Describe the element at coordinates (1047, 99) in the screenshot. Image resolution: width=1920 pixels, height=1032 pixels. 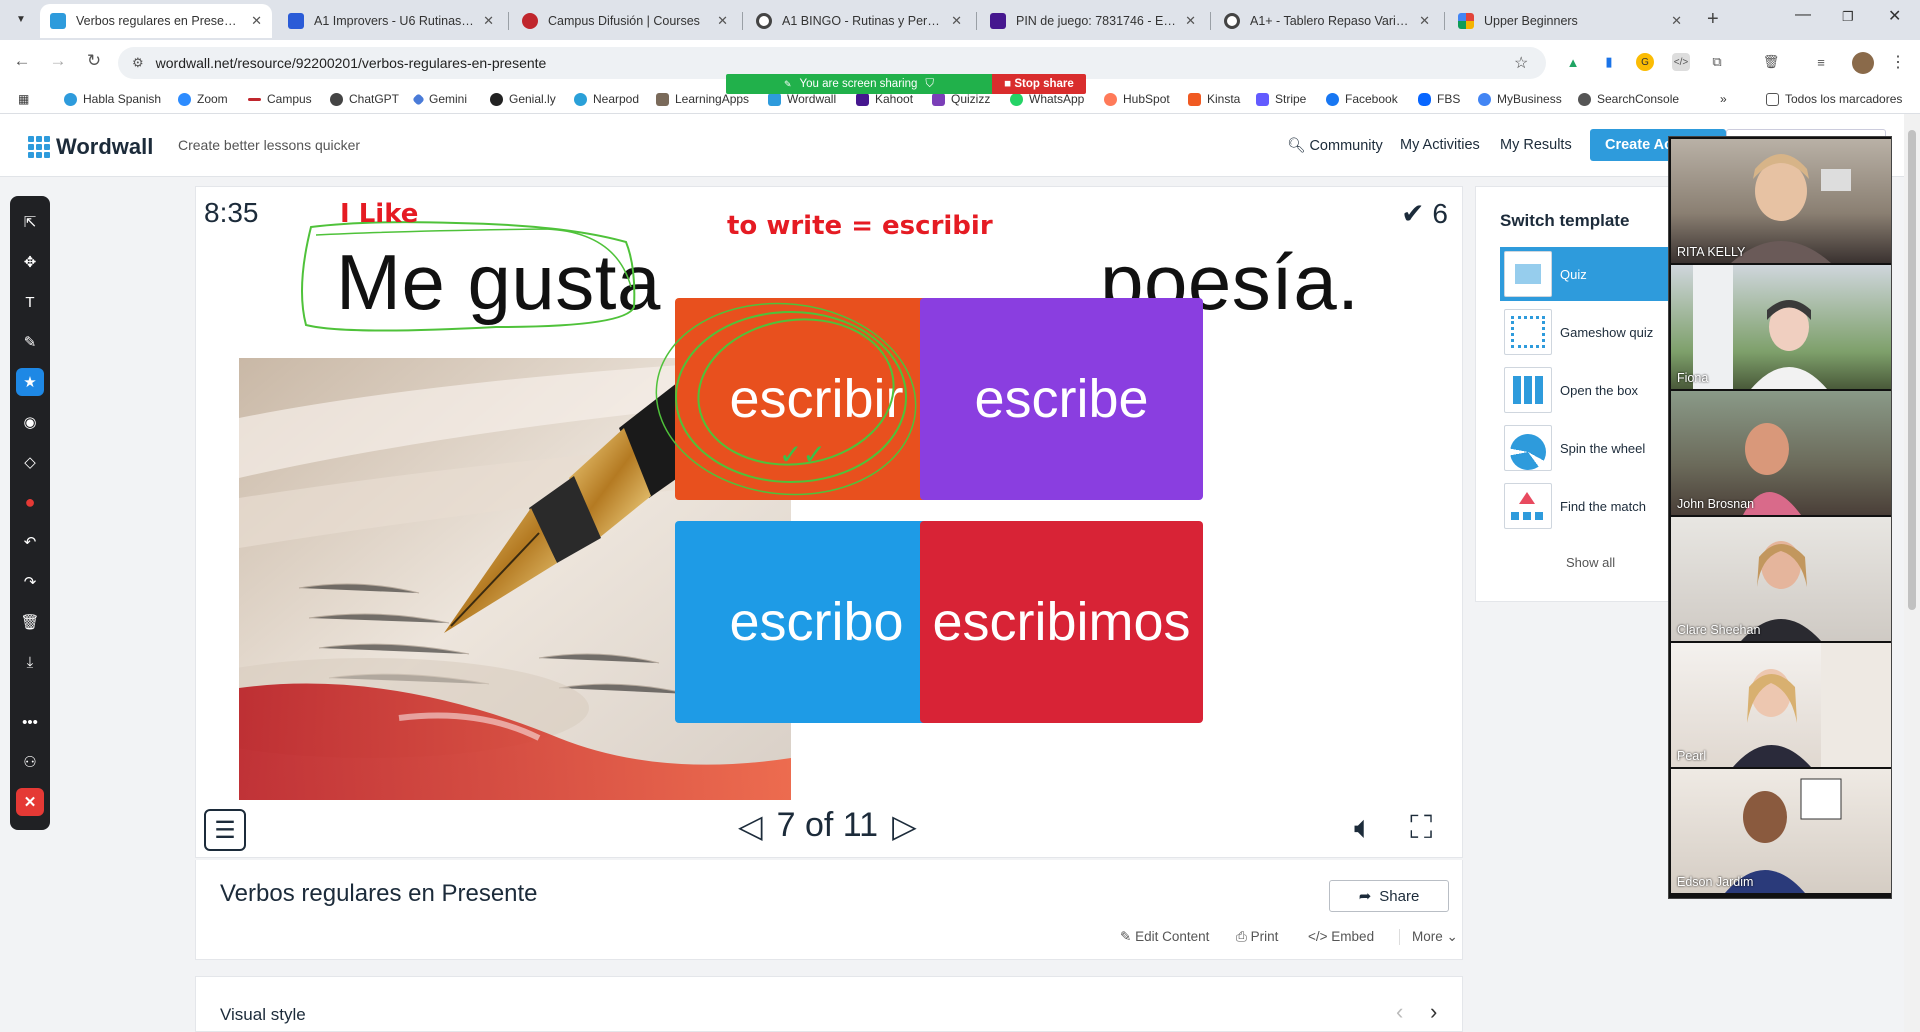
I see `bookmark-whatsapp: WhatsApp` at that location.